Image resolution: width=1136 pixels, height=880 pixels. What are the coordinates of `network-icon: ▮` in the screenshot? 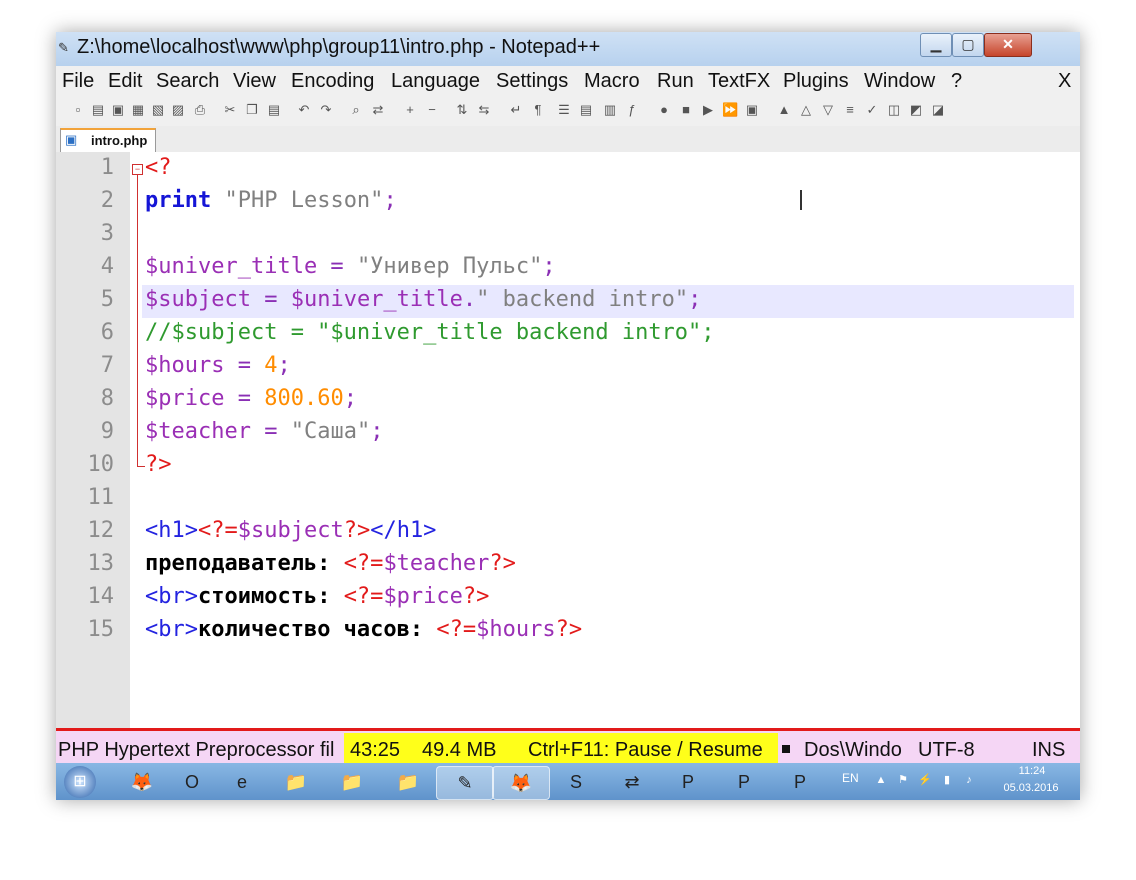 It's located at (947, 780).